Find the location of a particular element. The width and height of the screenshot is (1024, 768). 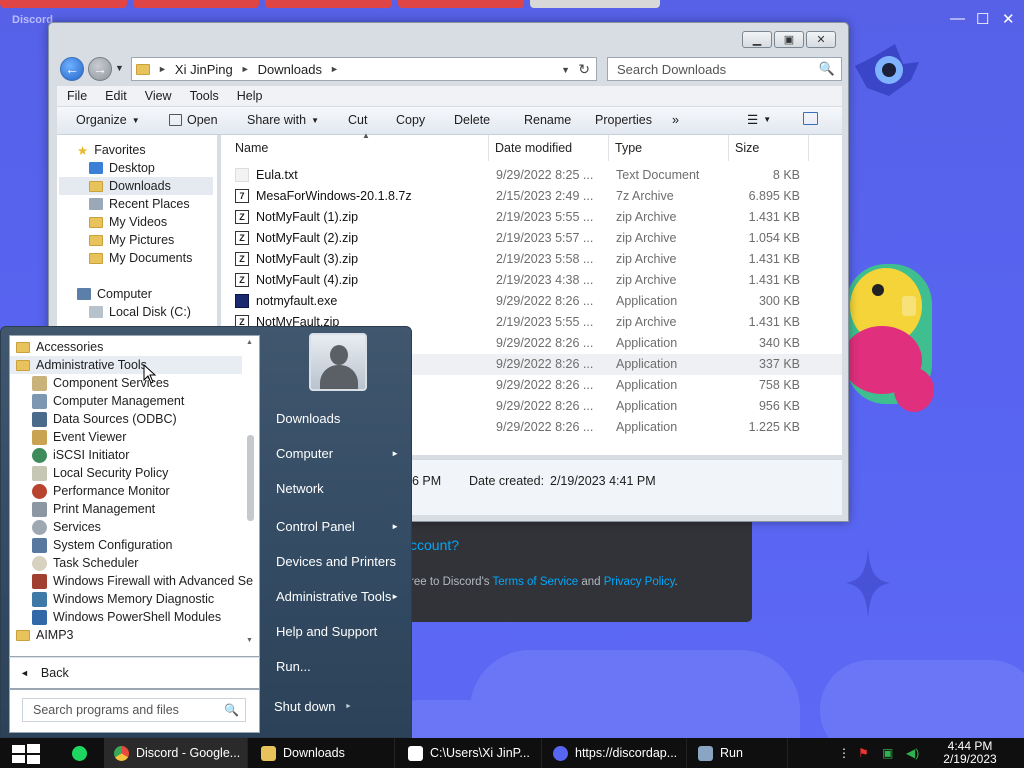

recent-pages-chevron-icon: ▼ is located at coordinates (119, 68).